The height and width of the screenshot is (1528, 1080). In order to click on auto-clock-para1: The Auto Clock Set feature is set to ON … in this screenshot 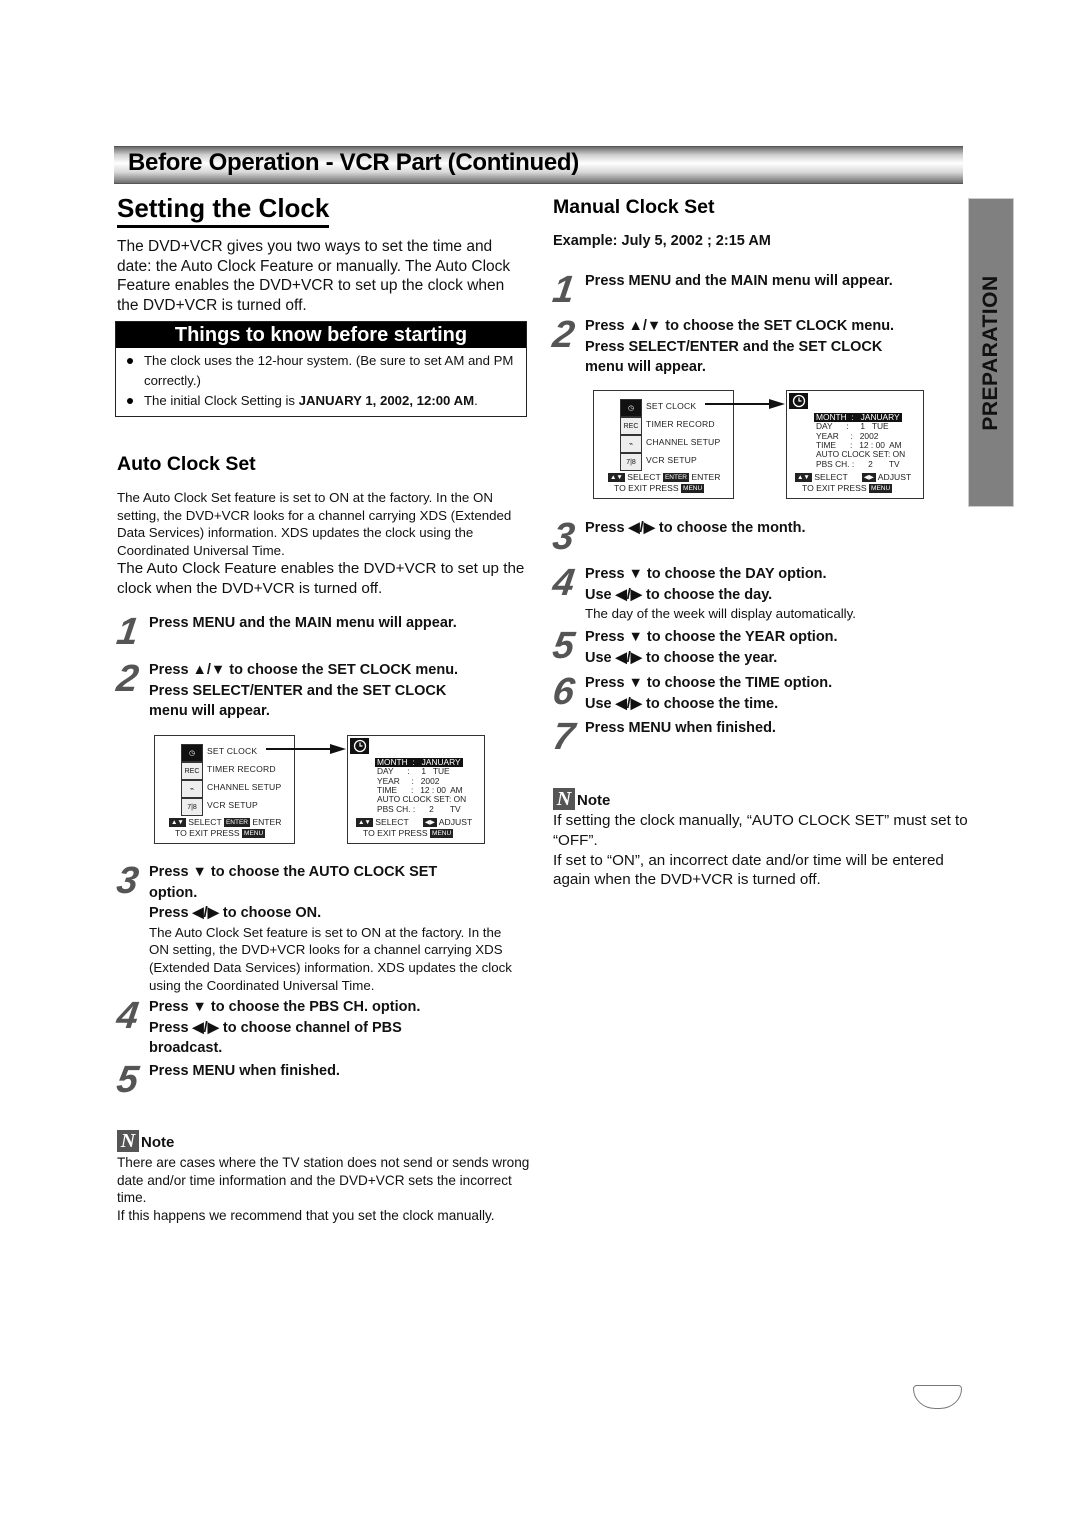, I will do `click(314, 524)`.